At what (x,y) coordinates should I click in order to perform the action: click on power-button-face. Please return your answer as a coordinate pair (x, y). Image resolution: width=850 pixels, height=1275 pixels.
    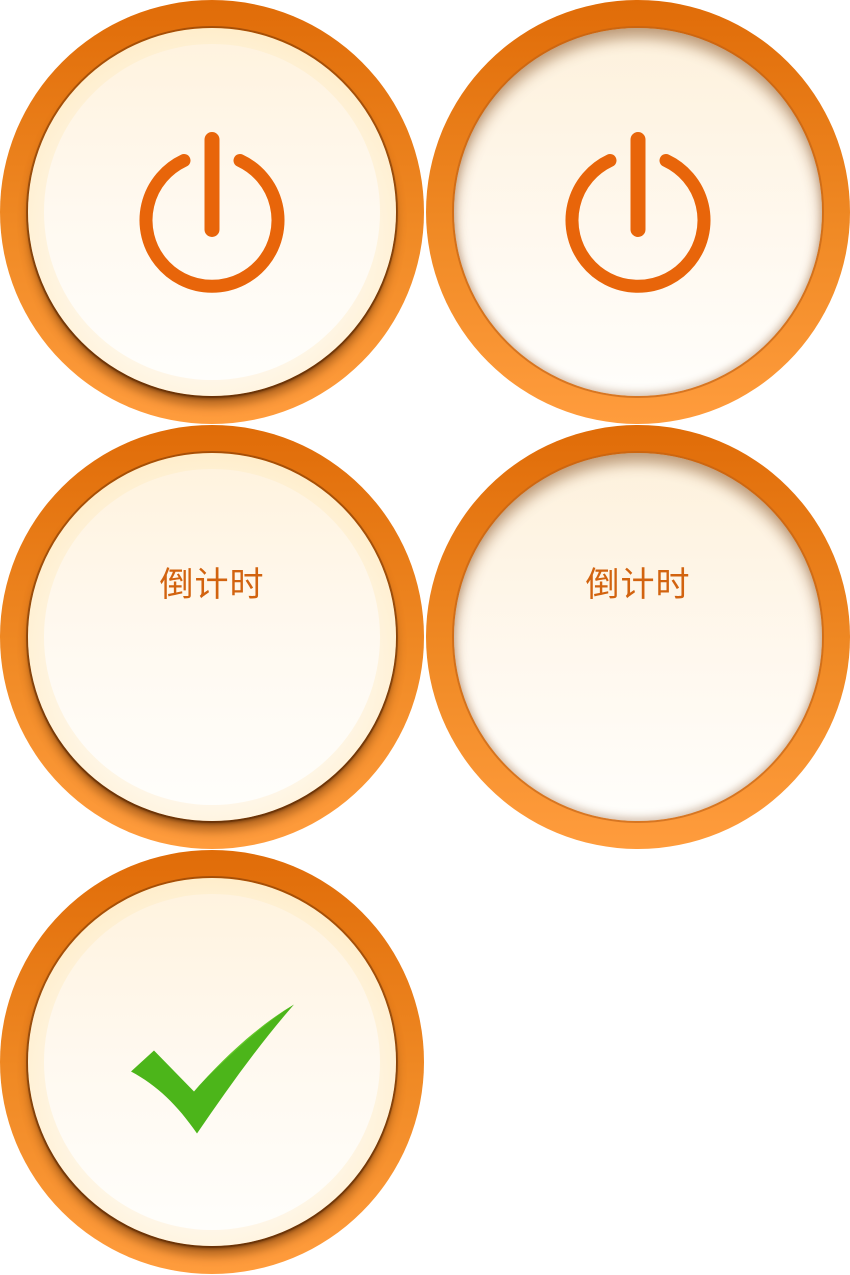
    Looking at the image, I should click on (212, 212).